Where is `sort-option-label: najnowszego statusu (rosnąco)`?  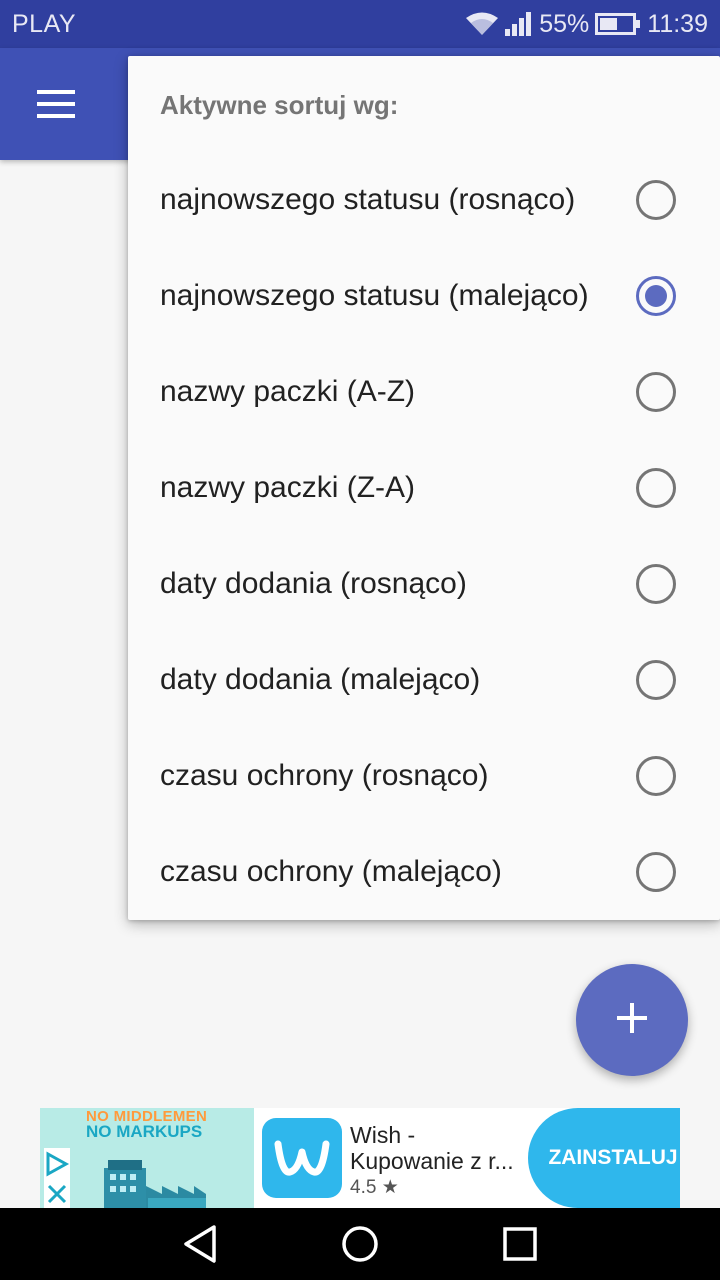
sort-option-label: najnowszego statusu (rosnąco) is located at coordinates (368, 199).